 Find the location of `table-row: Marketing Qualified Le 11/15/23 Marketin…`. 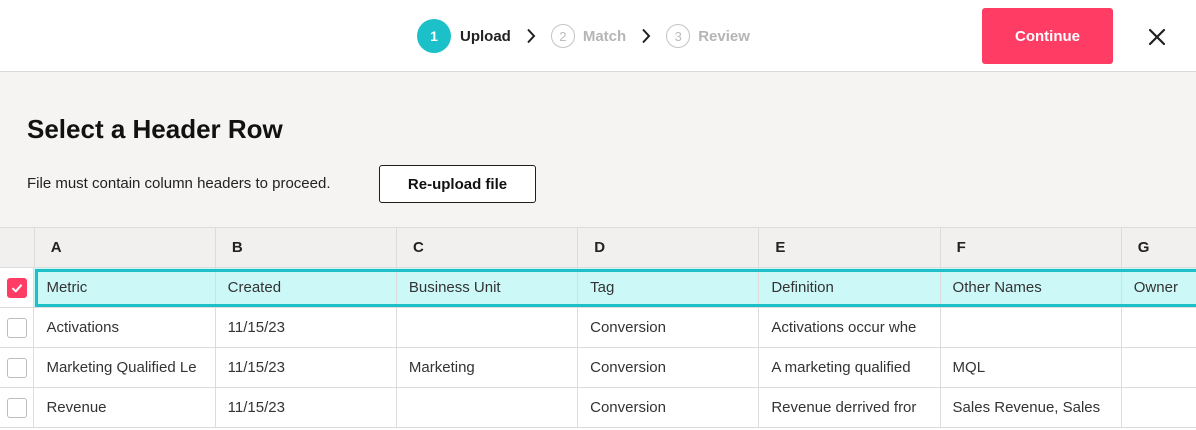

table-row: Marketing Qualified Le 11/15/23 Marketin… is located at coordinates (598, 368).